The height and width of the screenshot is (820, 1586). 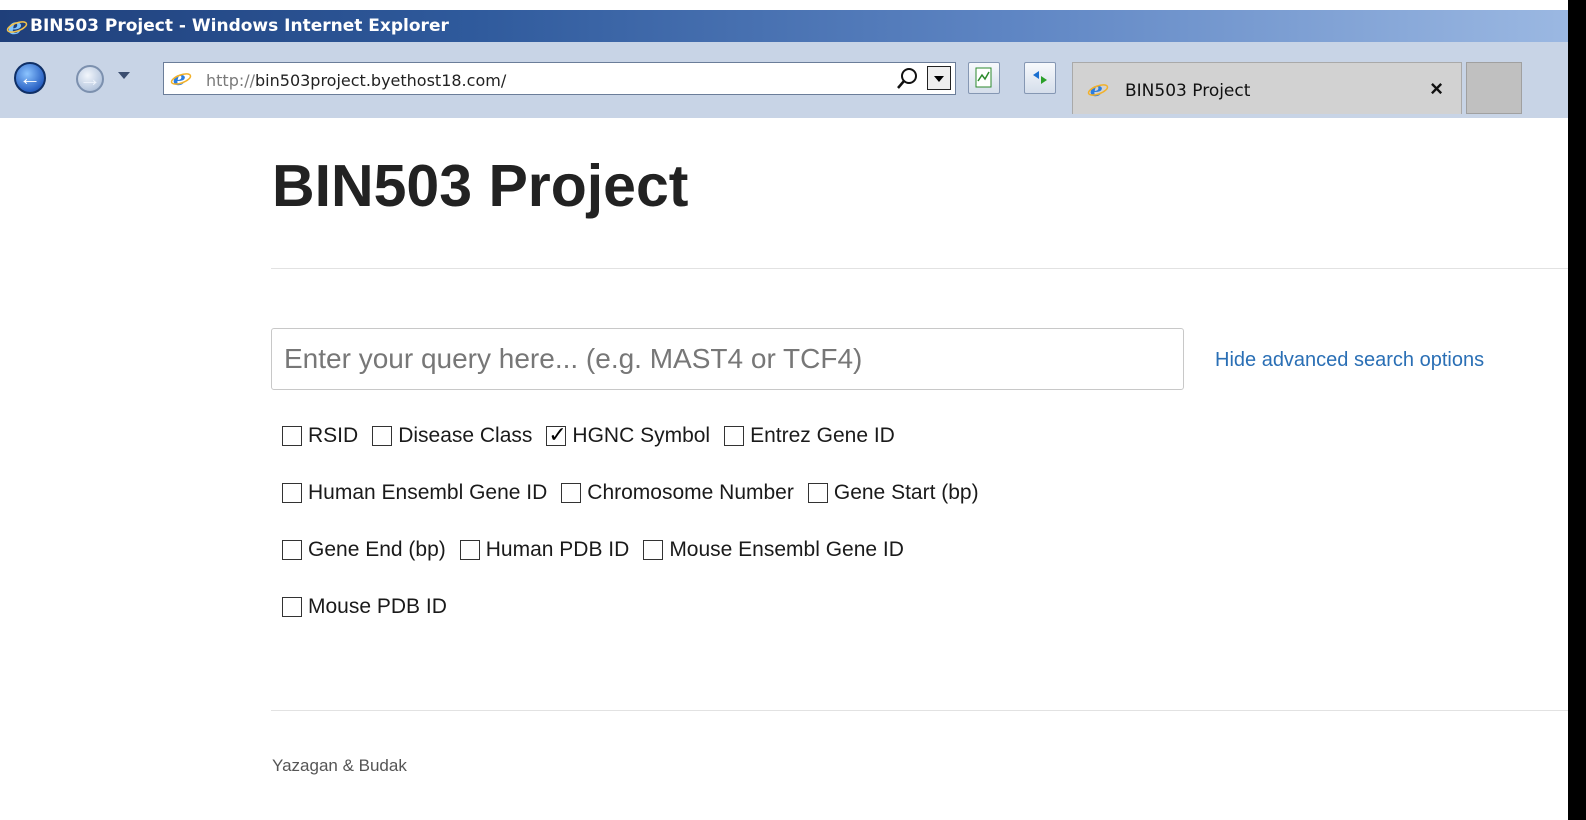 I want to click on option-item: Gene End (bp), so click(x=364, y=550).